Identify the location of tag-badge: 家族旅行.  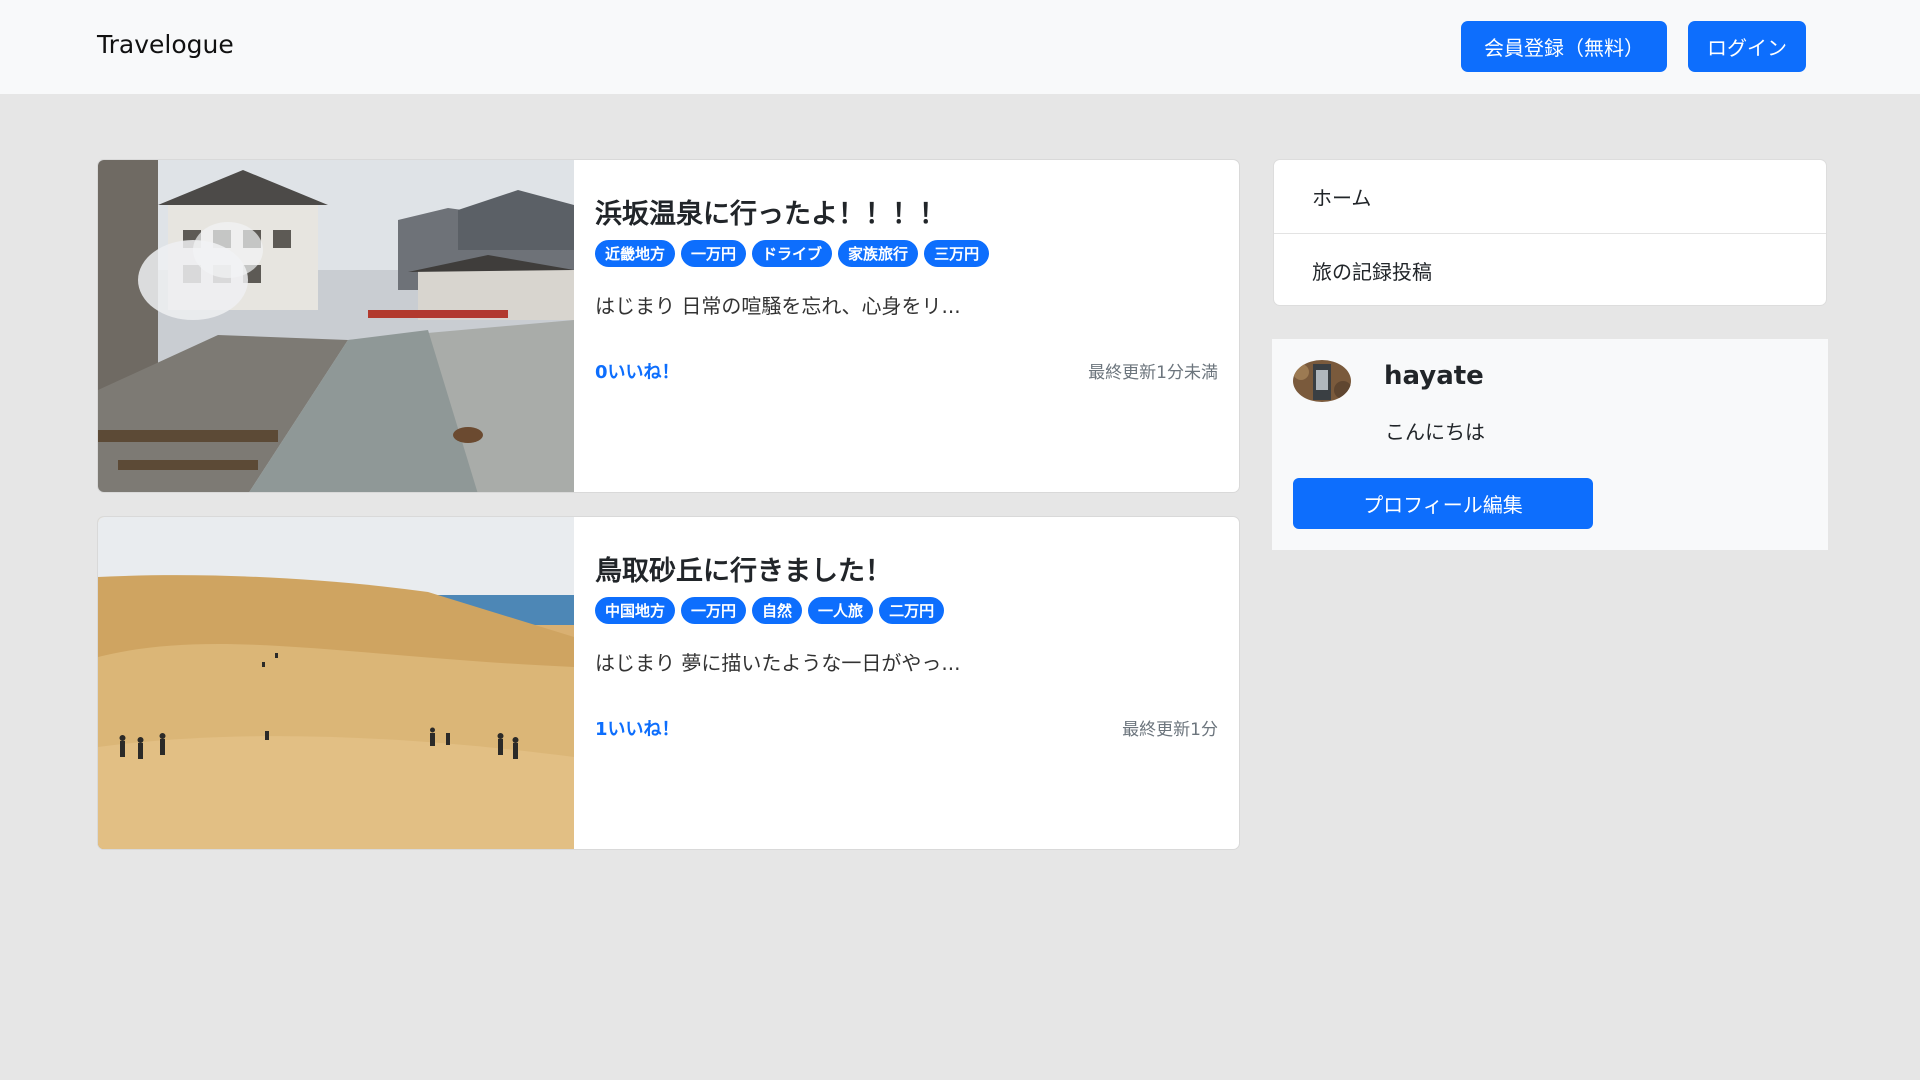
(878, 253).